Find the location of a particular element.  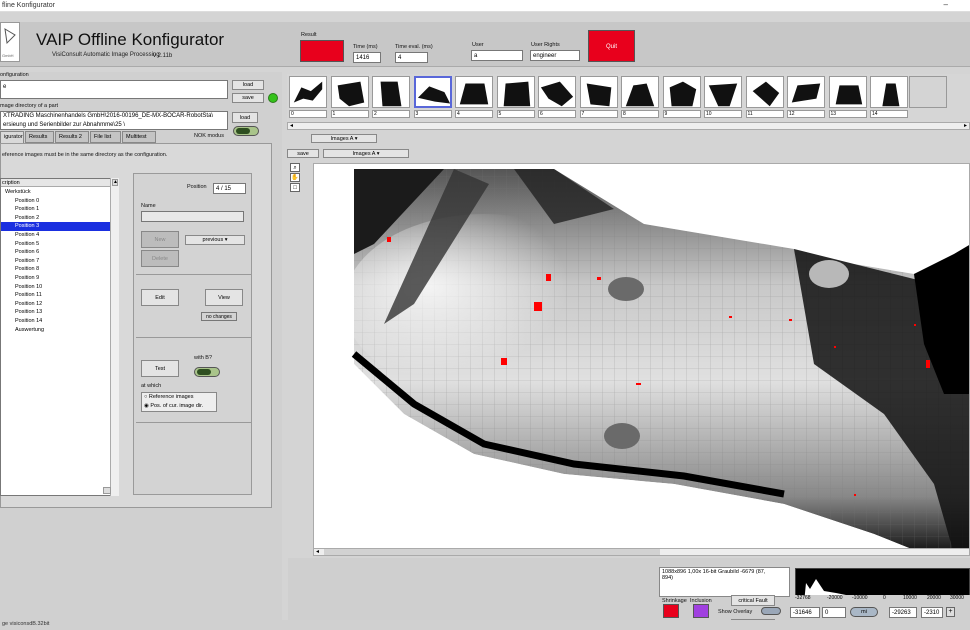

tree-item: Position 5 is located at coordinates (56, 244).